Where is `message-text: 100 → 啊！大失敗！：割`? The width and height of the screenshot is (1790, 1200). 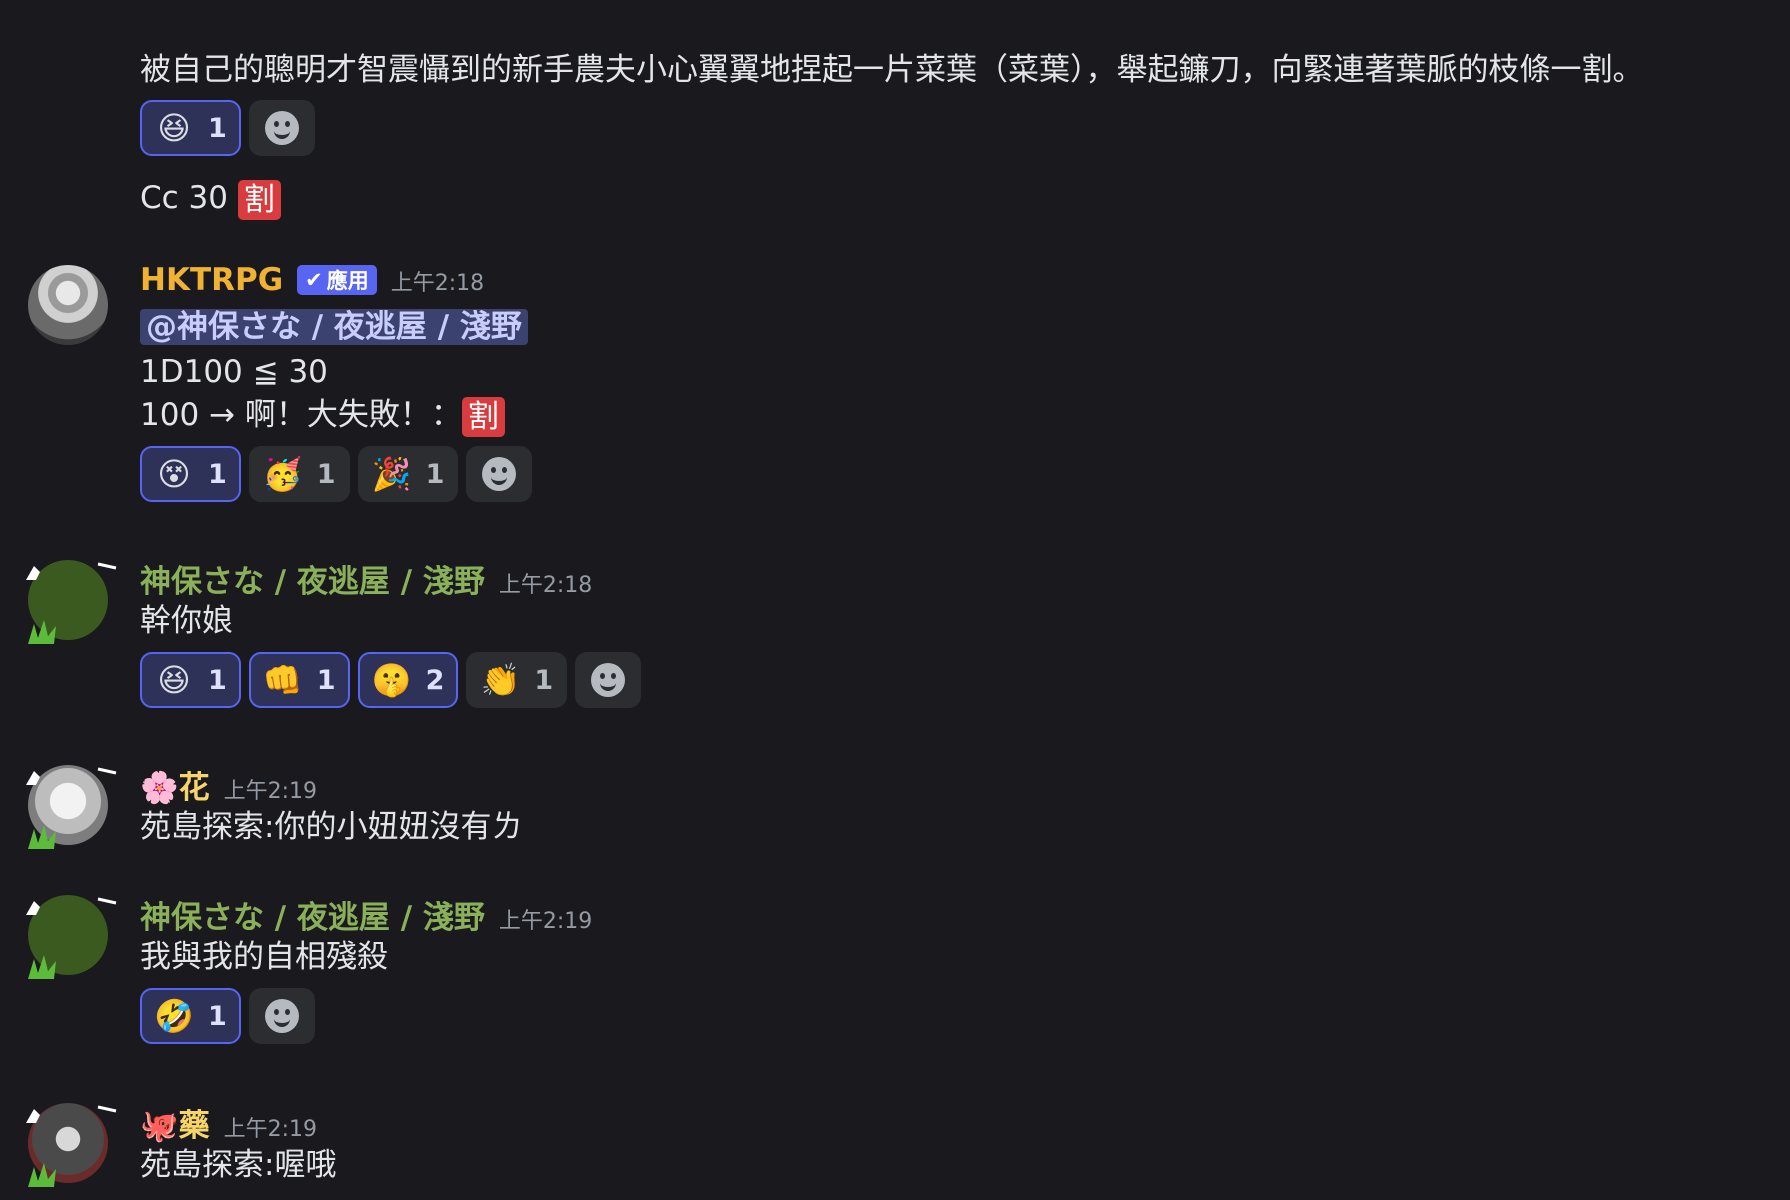 message-text: 100 → 啊！大失敗！：割 is located at coordinates (322, 416).